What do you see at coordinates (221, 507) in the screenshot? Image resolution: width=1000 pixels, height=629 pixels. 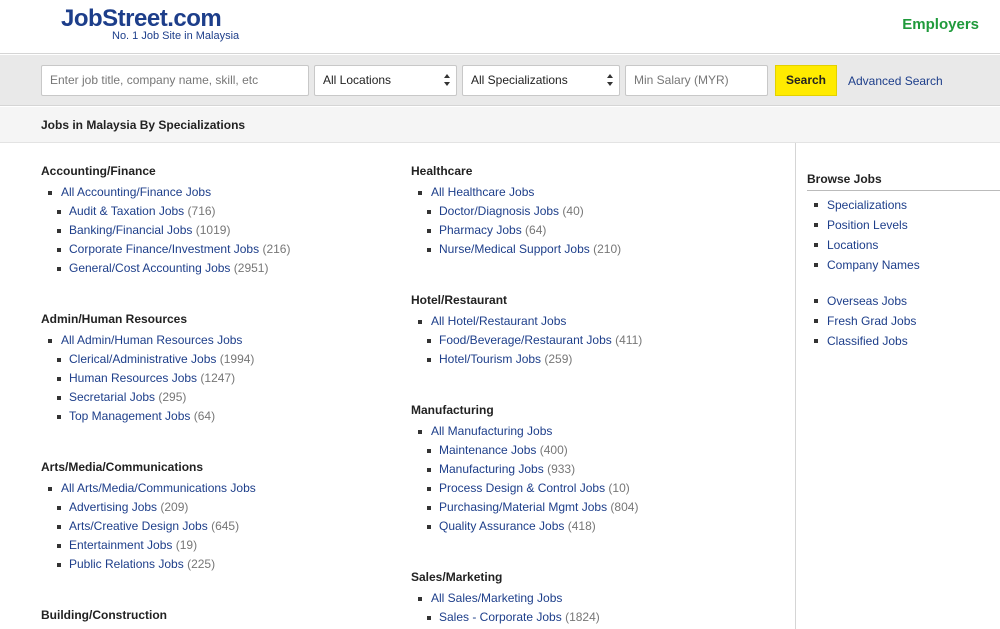 I see `list-item: Advertising Jobs (209)` at bounding box center [221, 507].